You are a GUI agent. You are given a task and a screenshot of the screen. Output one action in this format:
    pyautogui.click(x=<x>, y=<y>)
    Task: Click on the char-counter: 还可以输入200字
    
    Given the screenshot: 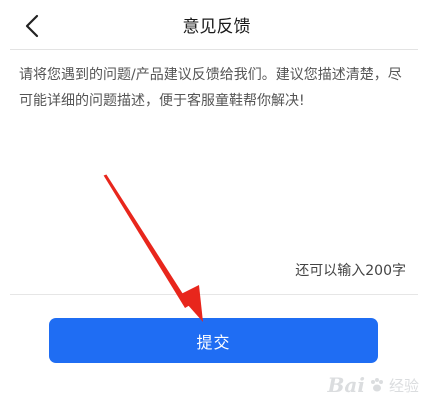 What is the action you would take?
    pyautogui.click(x=350, y=271)
    